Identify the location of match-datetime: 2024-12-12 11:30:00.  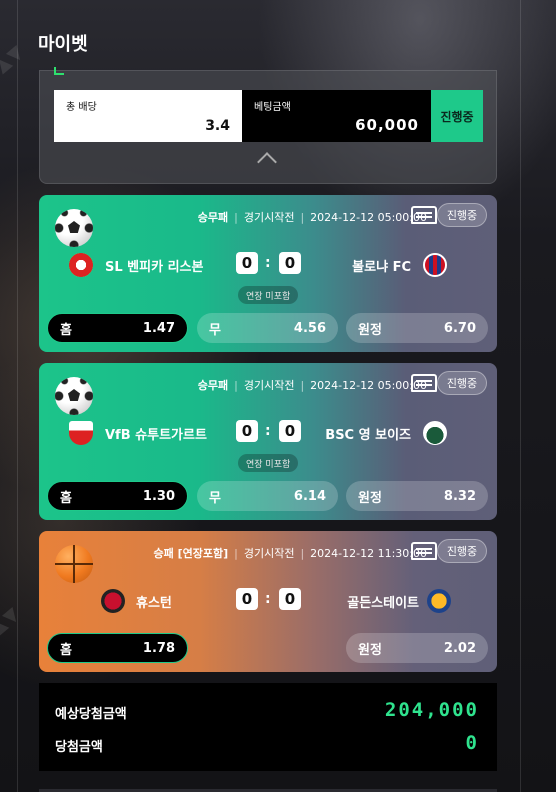
(368, 553).